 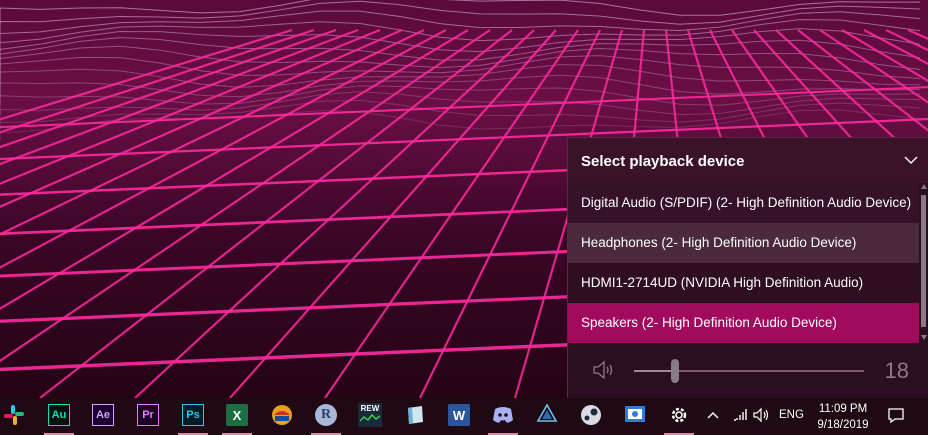 What do you see at coordinates (843, 425) in the screenshot?
I see `clock-date: 9/18/2019` at bounding box center [843, 425].